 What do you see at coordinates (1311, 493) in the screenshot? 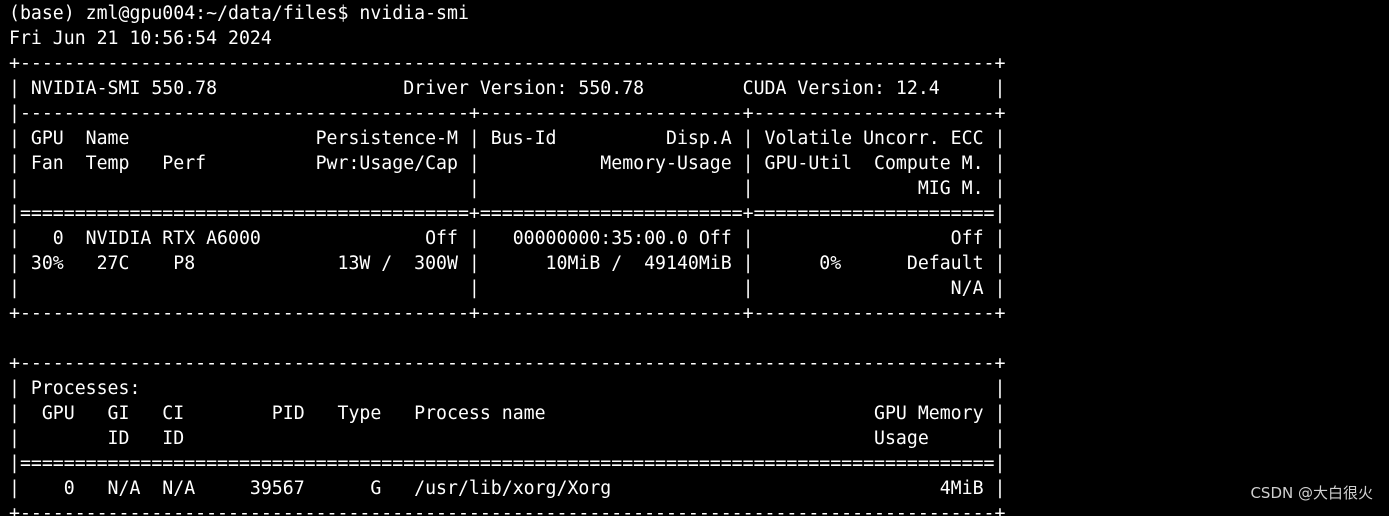
I see `watermark-text: CSDN @大白很火` at bounding box center [1311, 493].